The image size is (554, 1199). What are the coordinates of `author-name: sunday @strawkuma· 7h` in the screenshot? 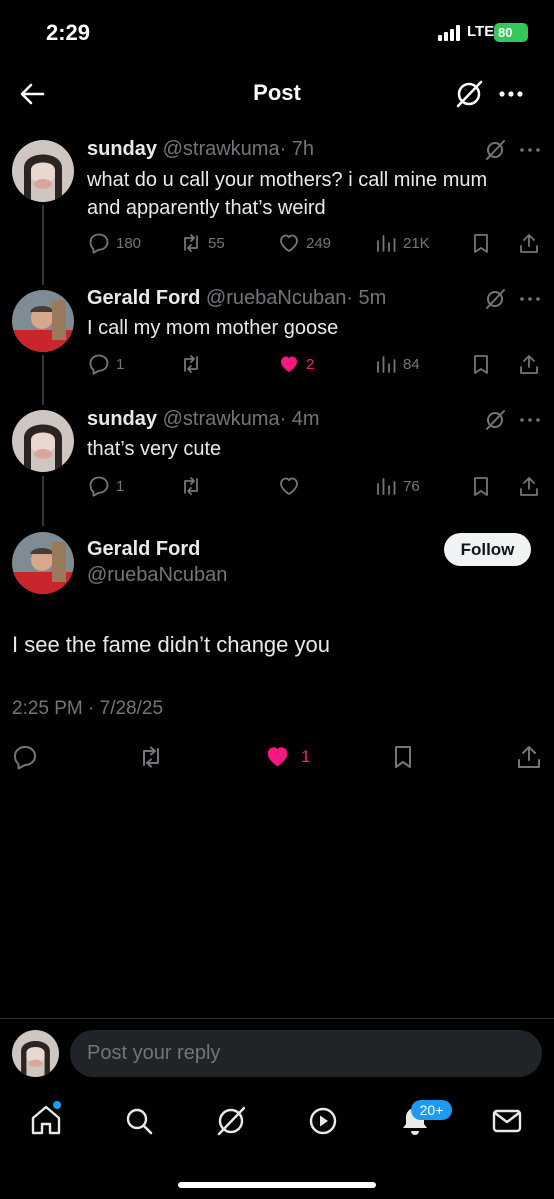 It's located at (200, 149).